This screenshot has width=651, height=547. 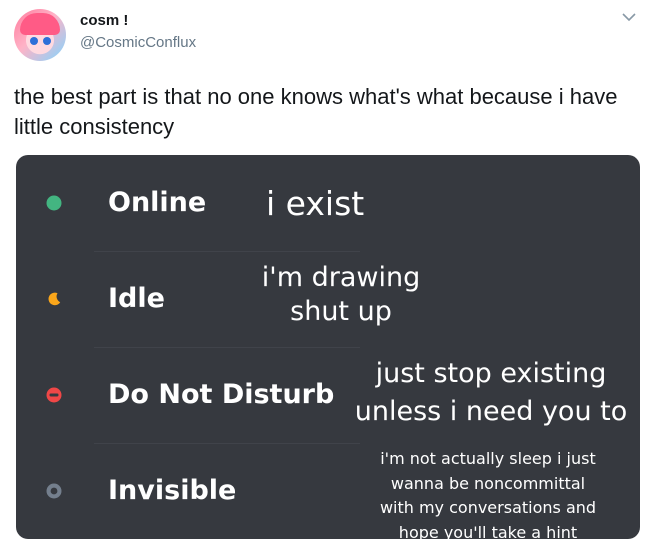 I want to click on note-line: just stop existing, so click(x=491, y=373).